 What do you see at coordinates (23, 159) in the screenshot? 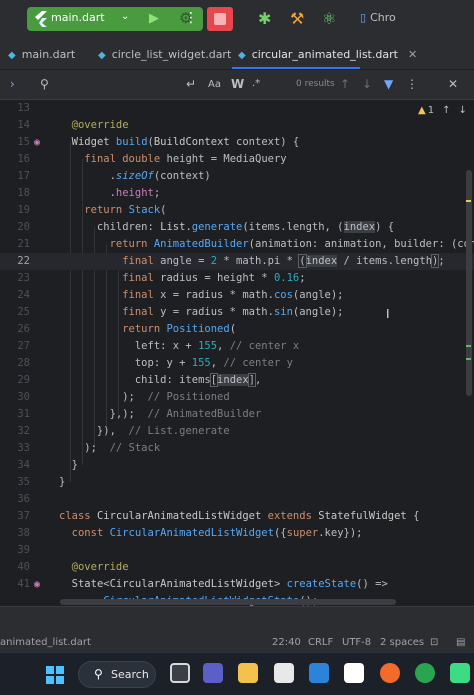
I see `line-number: 16` at bounding box center [23, 159].